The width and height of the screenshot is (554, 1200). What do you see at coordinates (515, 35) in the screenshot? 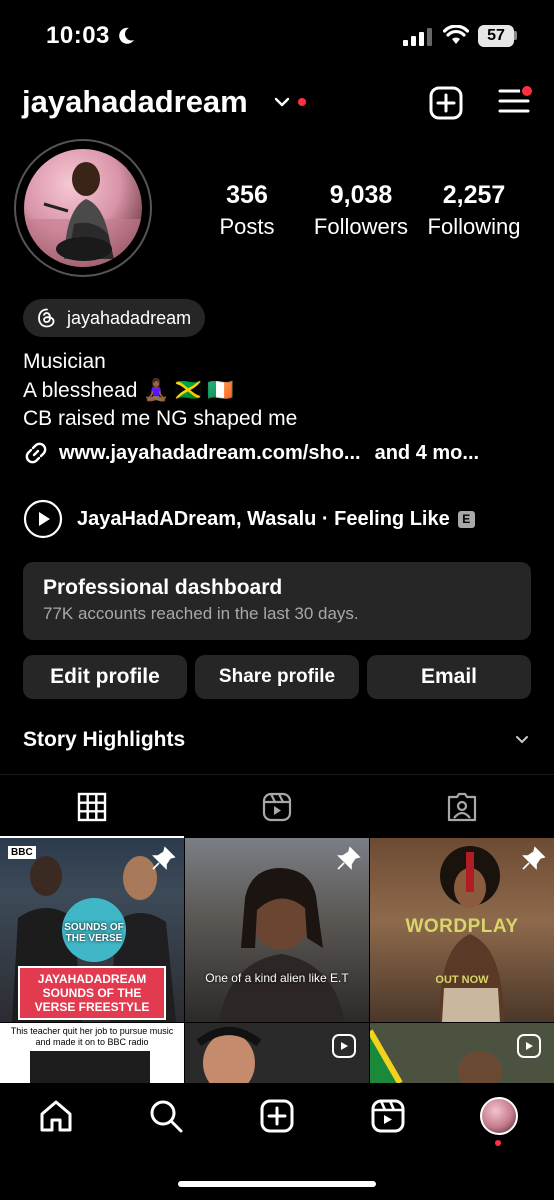
I see `battery-tip` at bounding box center [515, 35].